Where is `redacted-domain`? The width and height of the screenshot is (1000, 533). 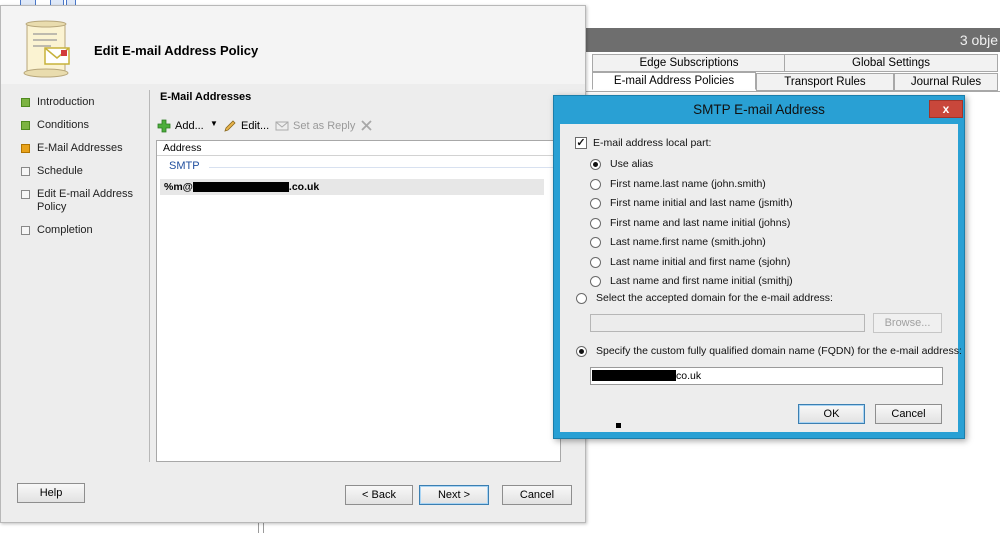
redacted-domain is located at coordinates (240, 187).